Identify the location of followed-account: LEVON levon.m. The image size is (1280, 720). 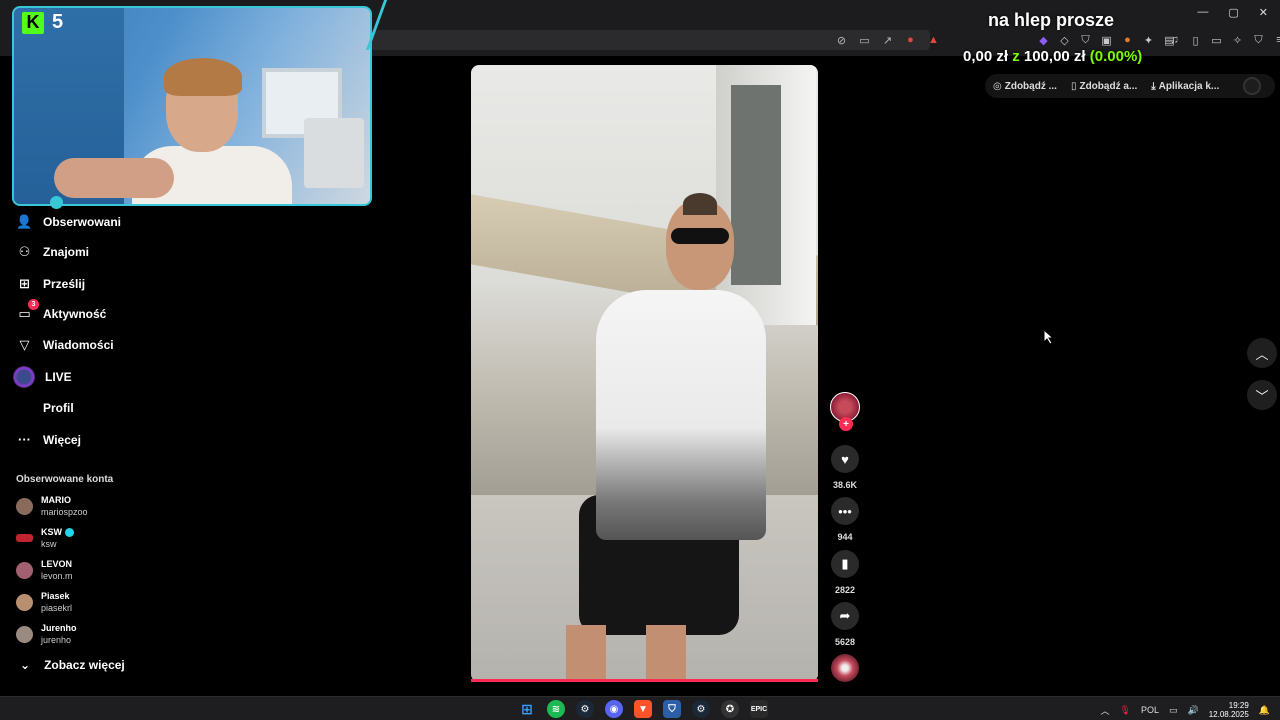
(44, 570).